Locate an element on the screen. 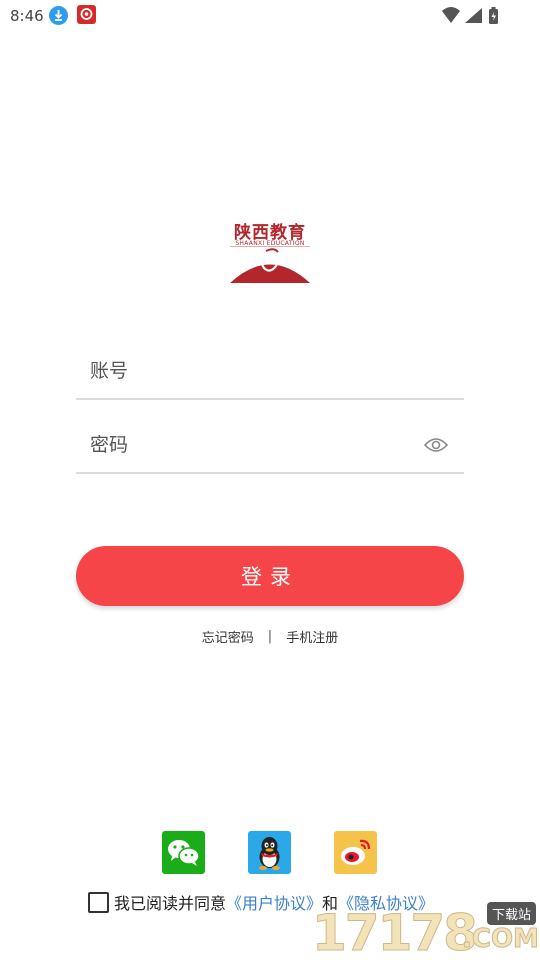 Image resolution: width=540 pixels, height=960 pixels. auth-links: 忘记密码 | 手机注册 is located at coordinates (270, 636).